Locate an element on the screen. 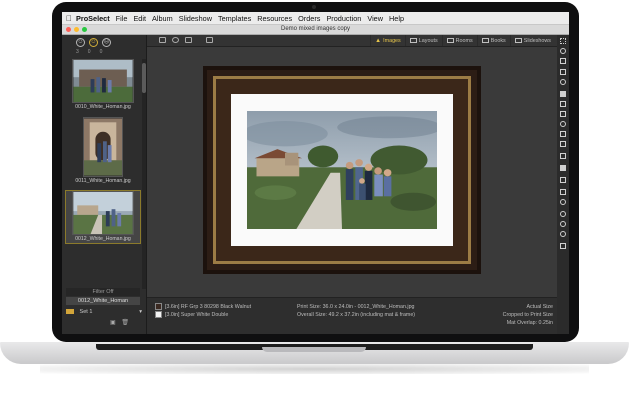 The image size is (629, 394). tab-rooms: Rooms is located at coordinates (459, 40).